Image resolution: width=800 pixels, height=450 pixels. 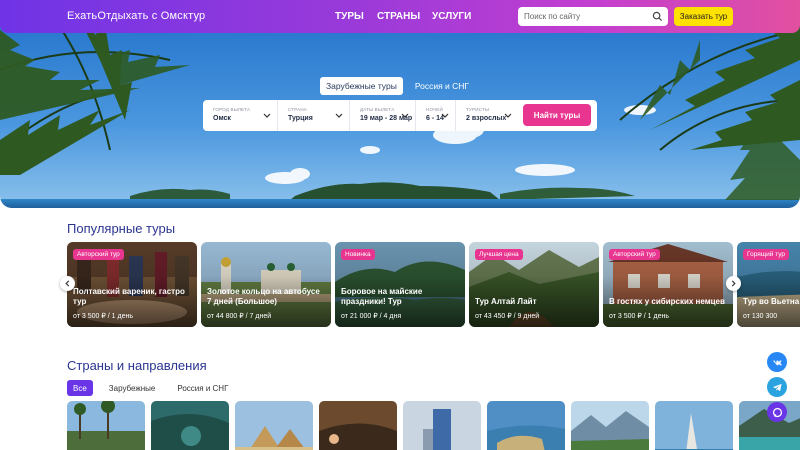 I want to click on vk-button, so click(x=777, y=362).